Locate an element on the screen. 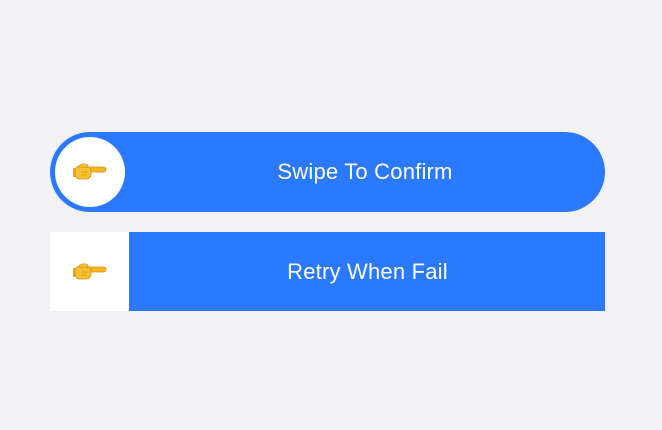 The image size is (662, 430). retry-slider-knob is located at coordinates (89, 271).